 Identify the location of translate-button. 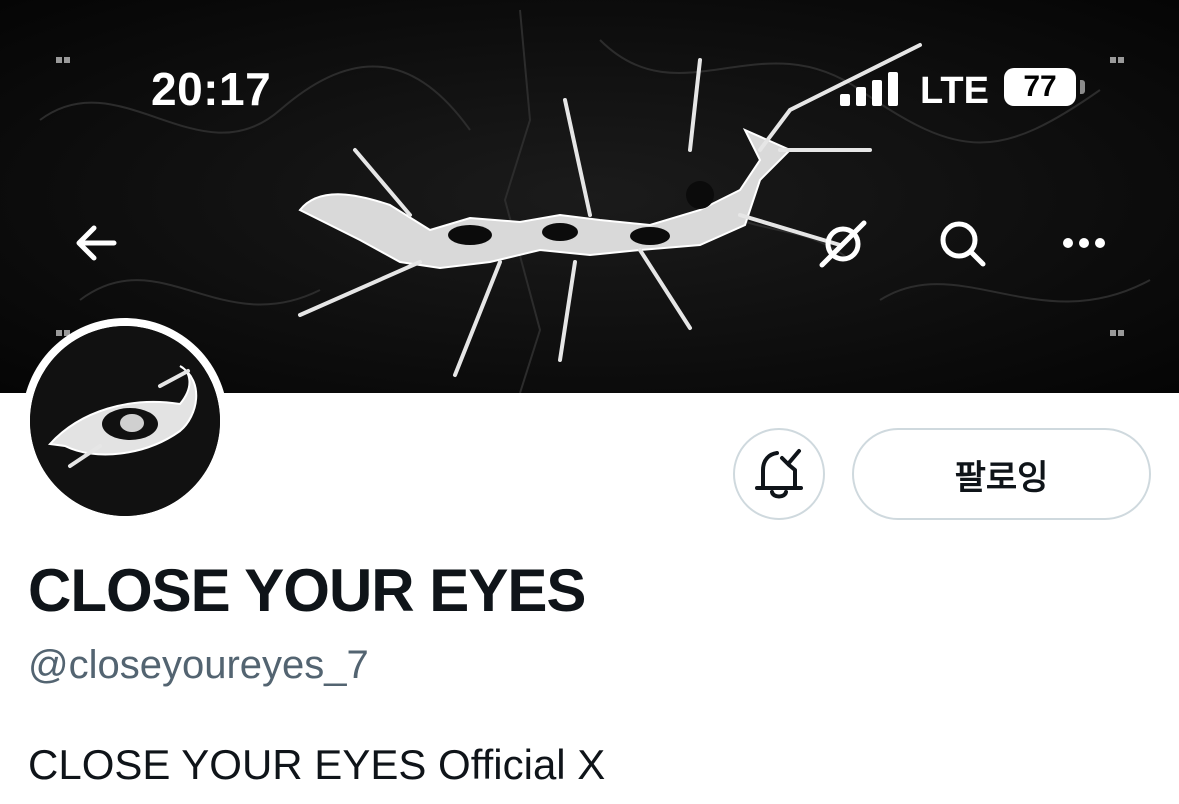
(842, 243).